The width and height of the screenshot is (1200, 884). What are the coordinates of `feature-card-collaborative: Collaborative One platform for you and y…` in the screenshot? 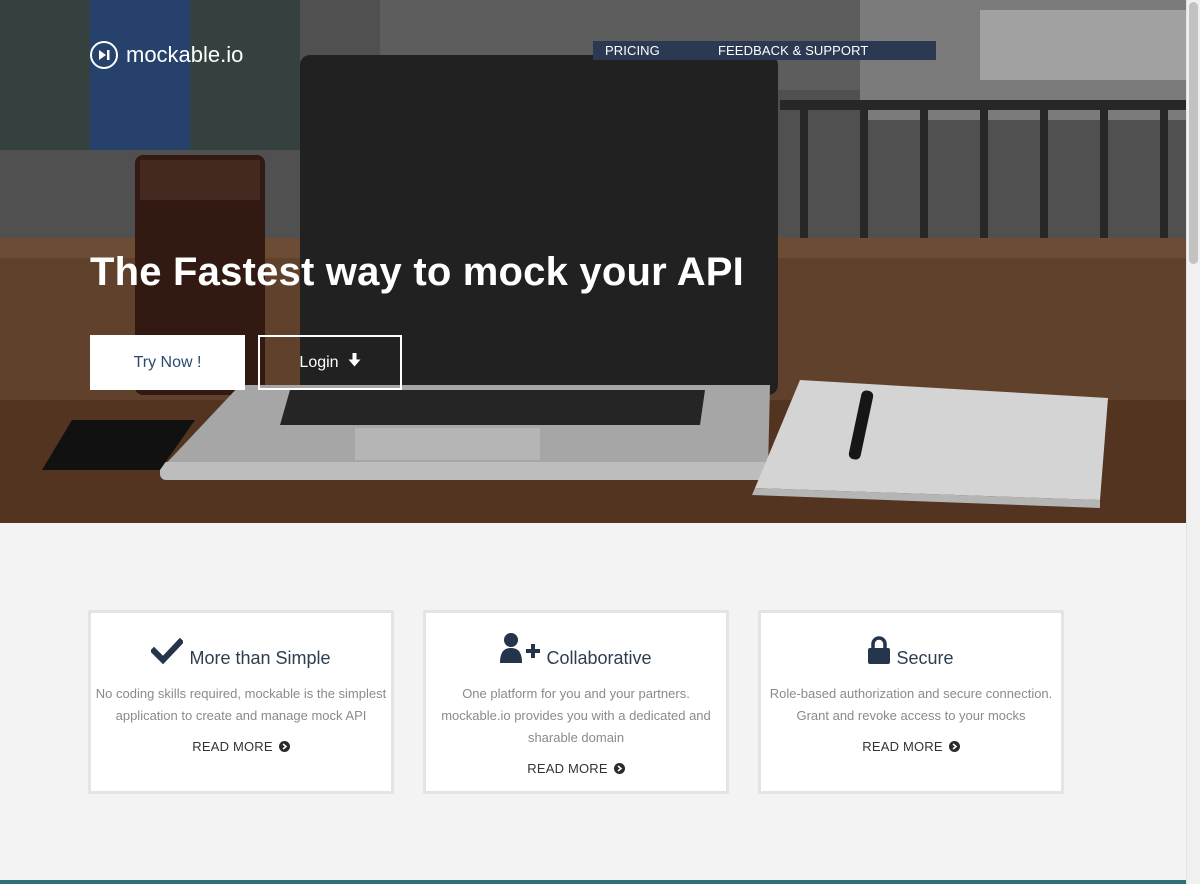 It's located at (576, 702).